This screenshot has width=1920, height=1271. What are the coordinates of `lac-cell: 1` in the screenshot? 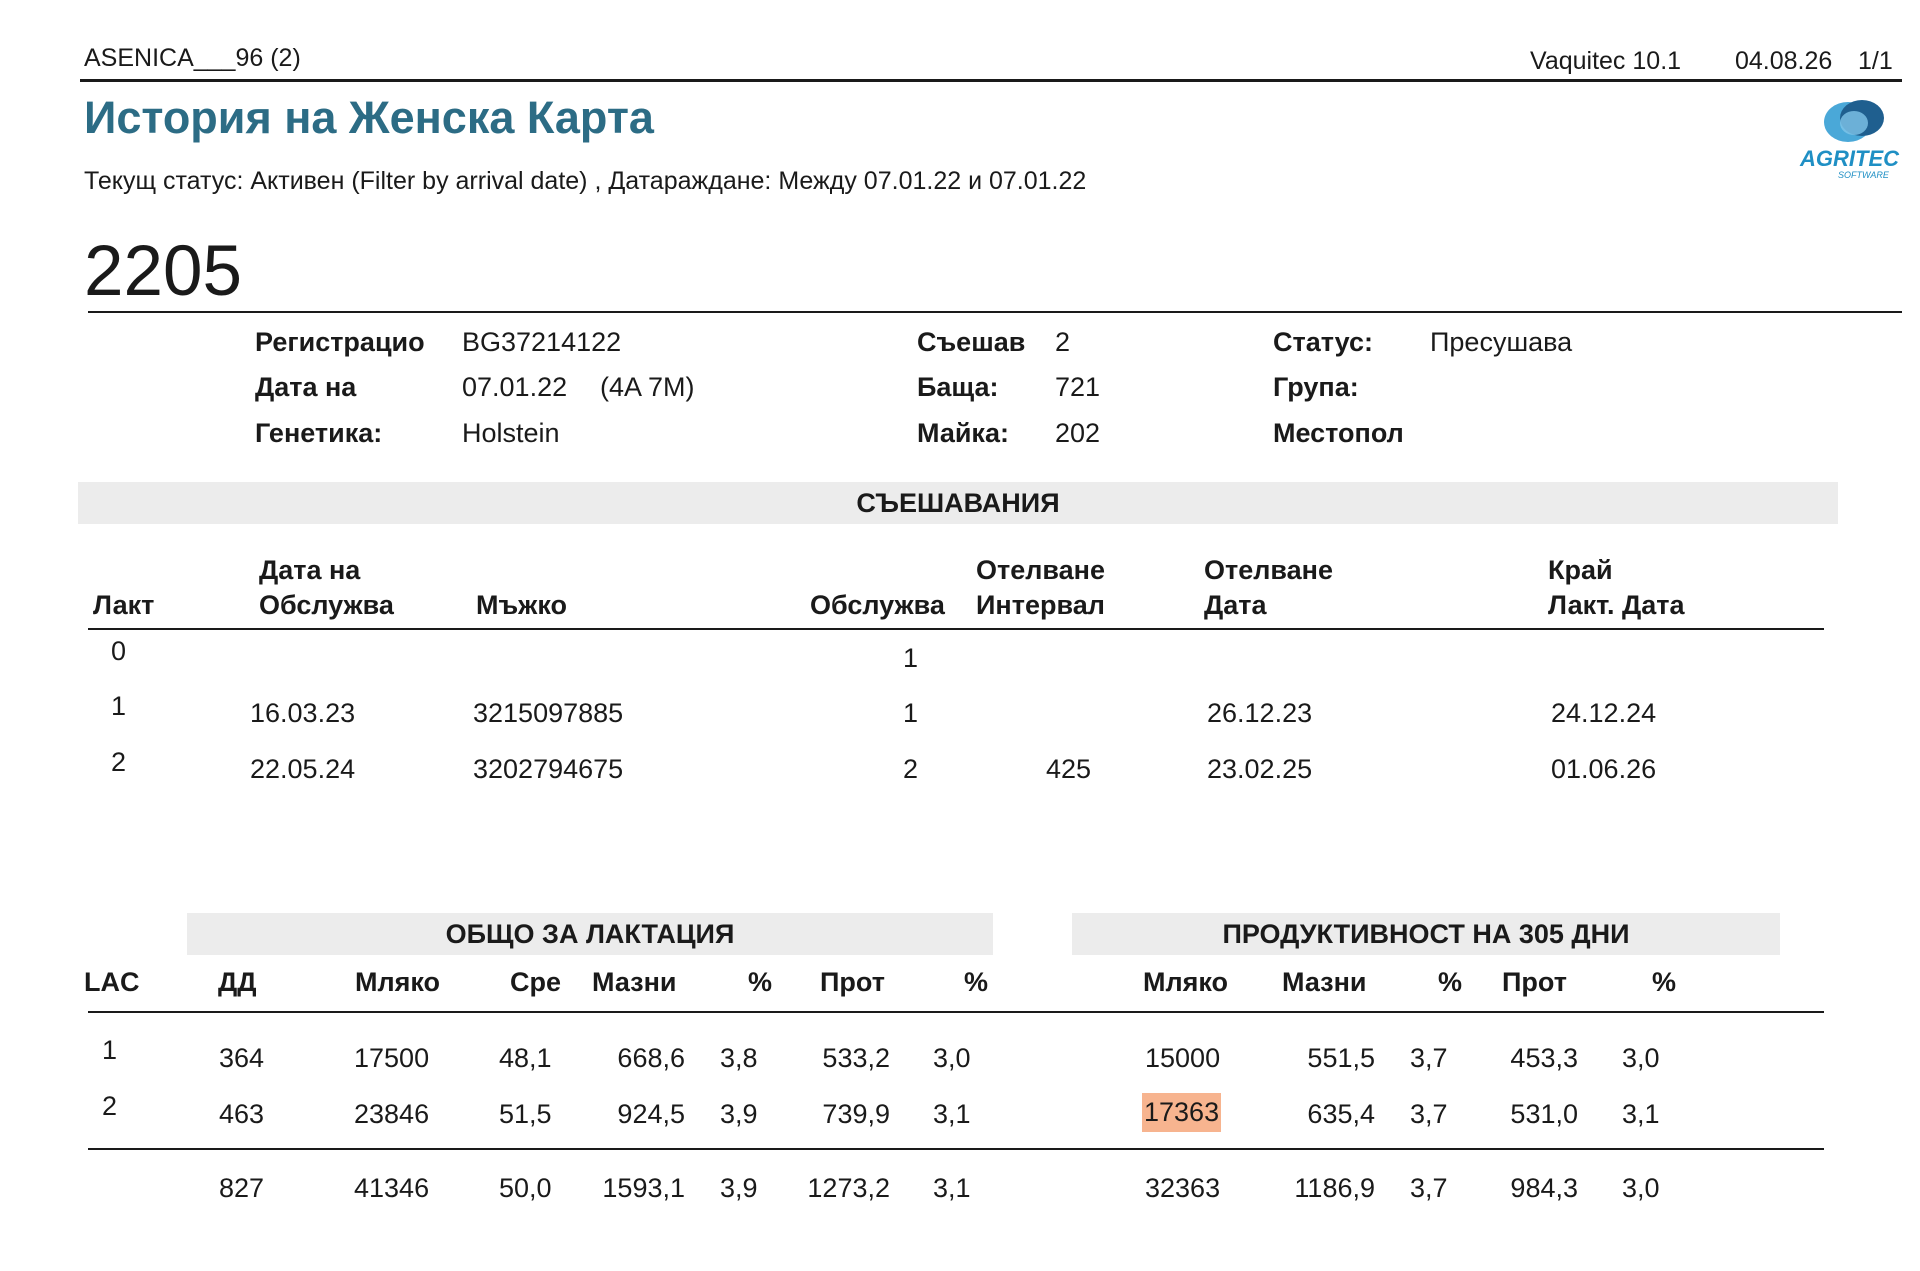 It's located at (110, 1050).